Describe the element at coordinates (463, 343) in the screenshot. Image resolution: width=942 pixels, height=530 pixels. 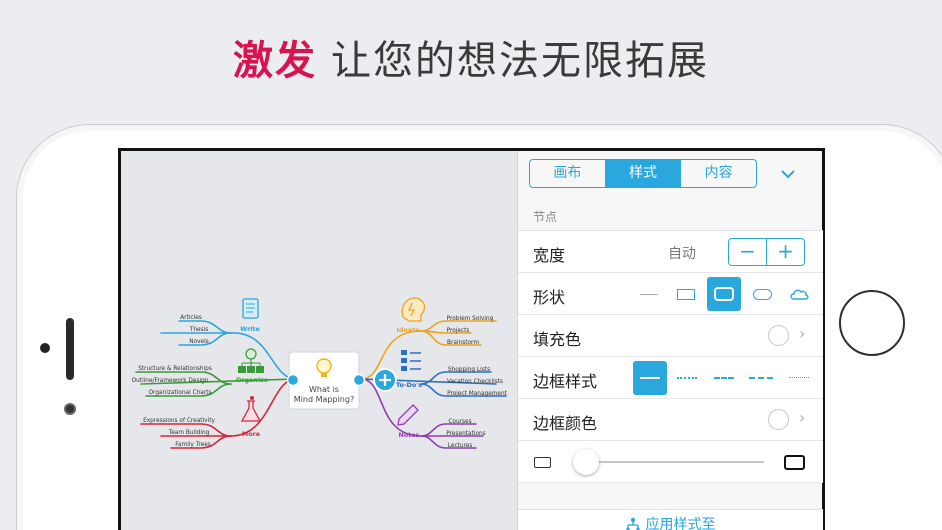
I see `leaf-label: Brainstorm` at that location.